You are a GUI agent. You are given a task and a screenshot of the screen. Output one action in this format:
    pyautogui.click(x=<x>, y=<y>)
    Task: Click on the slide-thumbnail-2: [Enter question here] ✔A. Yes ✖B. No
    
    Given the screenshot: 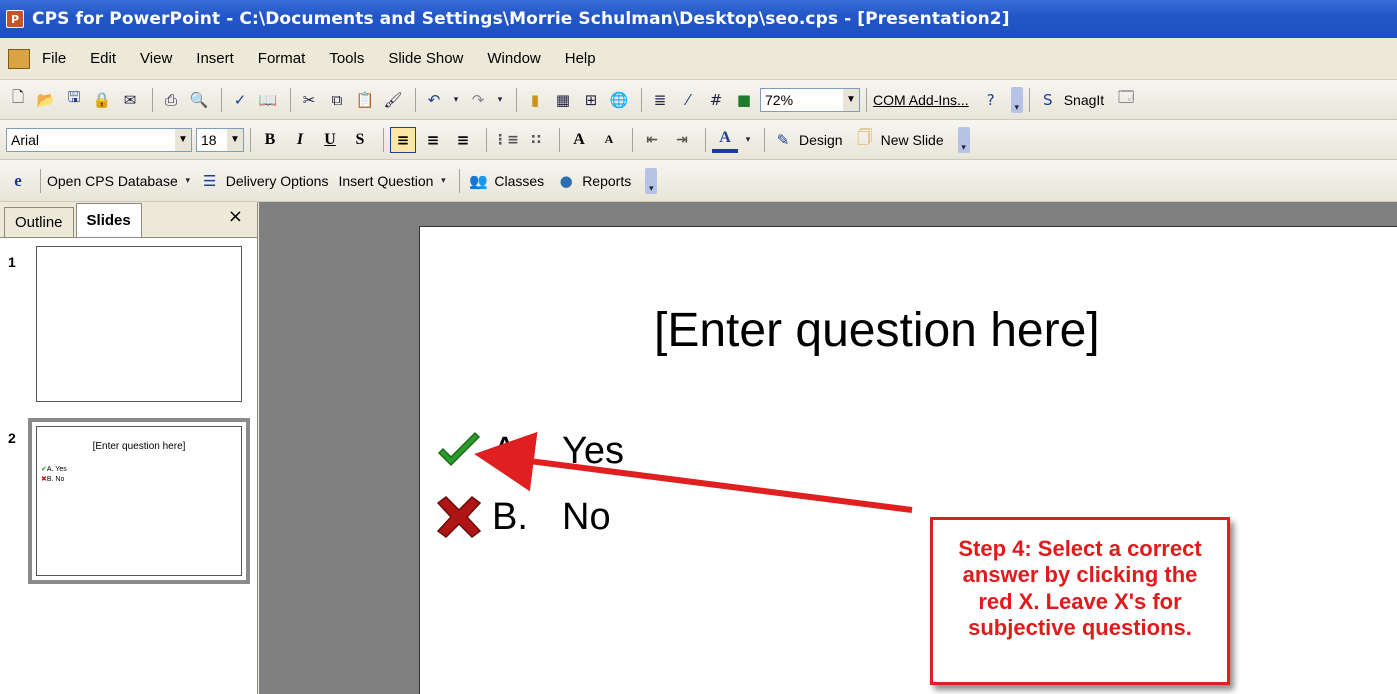 What is the action you would take?
    pyautogui.click(x=139, y=501)
    